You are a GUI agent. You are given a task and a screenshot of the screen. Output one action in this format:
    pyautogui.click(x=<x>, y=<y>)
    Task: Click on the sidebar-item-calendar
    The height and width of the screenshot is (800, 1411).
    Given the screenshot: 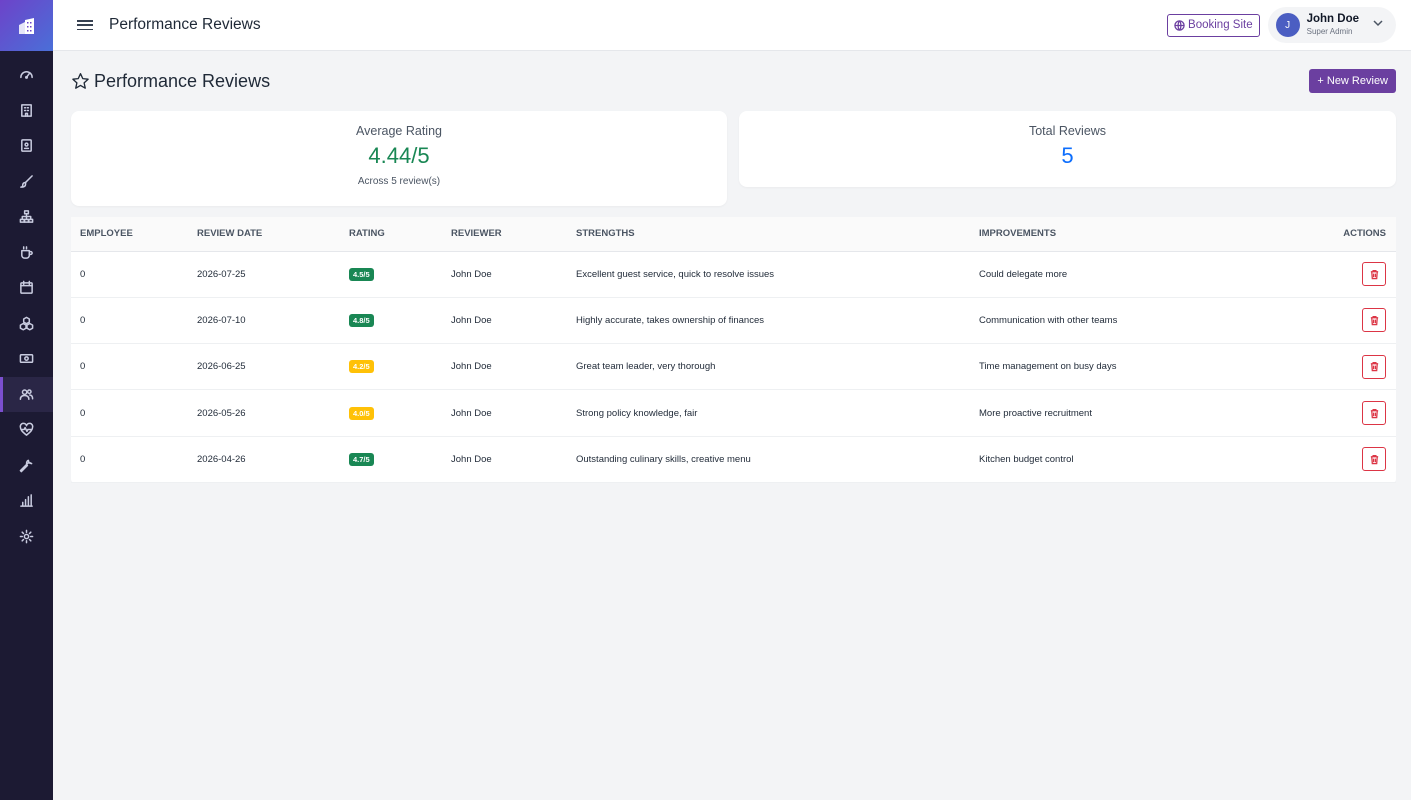 What is the action you would take?
    pyautogui.click(x=26, y=288)
    